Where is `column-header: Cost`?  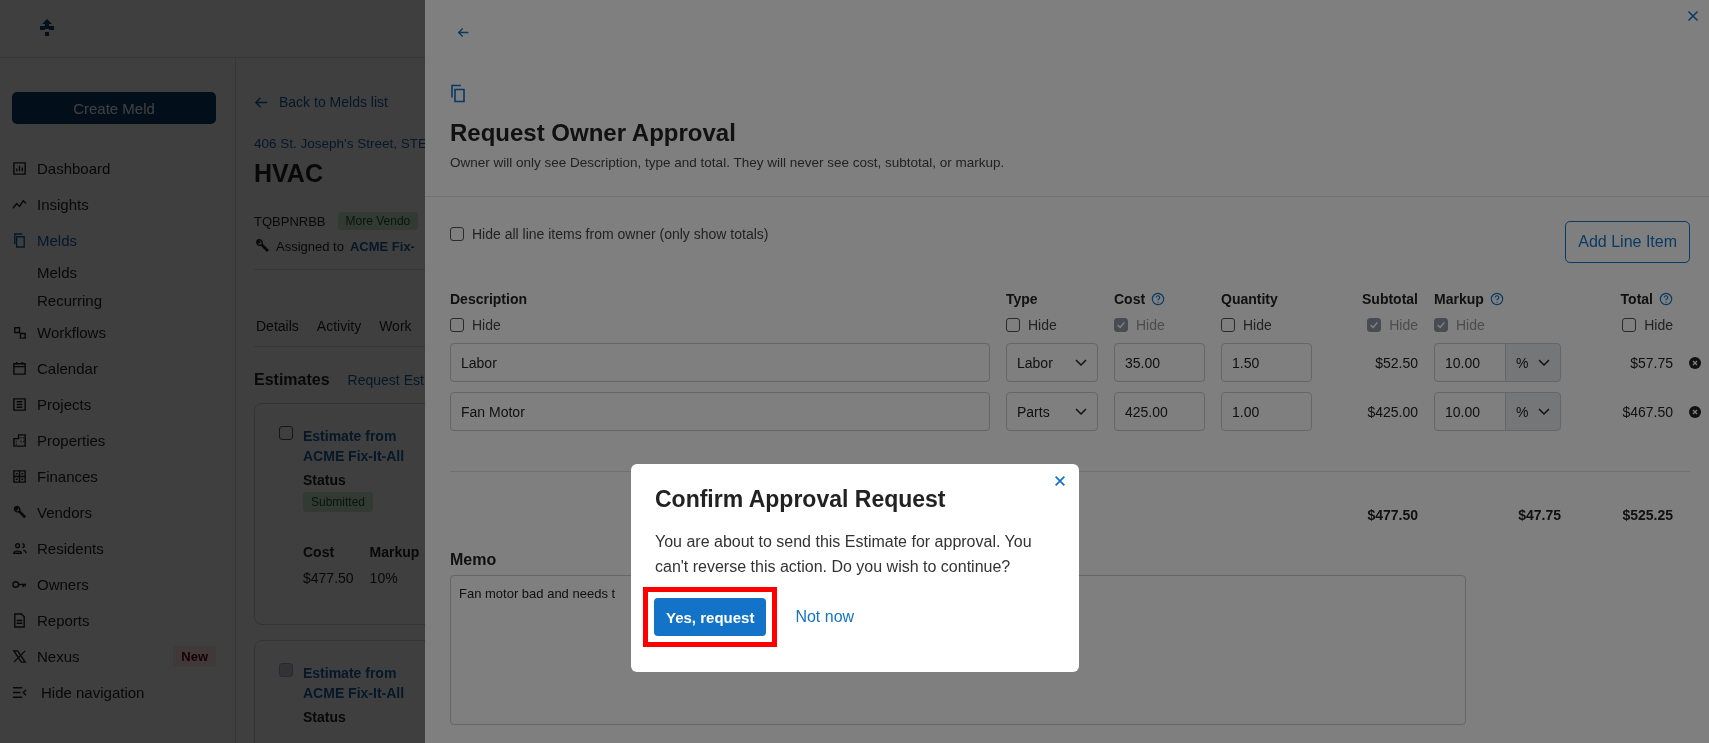 column-header: Cost is located at coordinates (1130, 299).